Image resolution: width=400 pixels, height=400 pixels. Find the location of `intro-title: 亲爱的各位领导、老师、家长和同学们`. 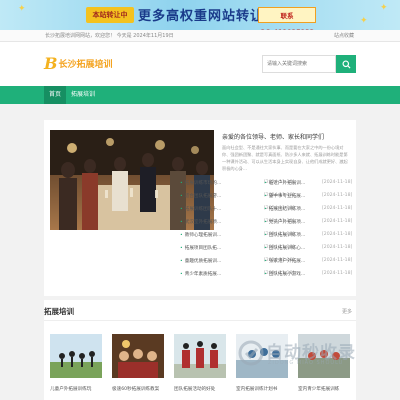

intro-title: 亲爱的各位领导、老师、家长和同学们 is located at coordinates (273, 136).